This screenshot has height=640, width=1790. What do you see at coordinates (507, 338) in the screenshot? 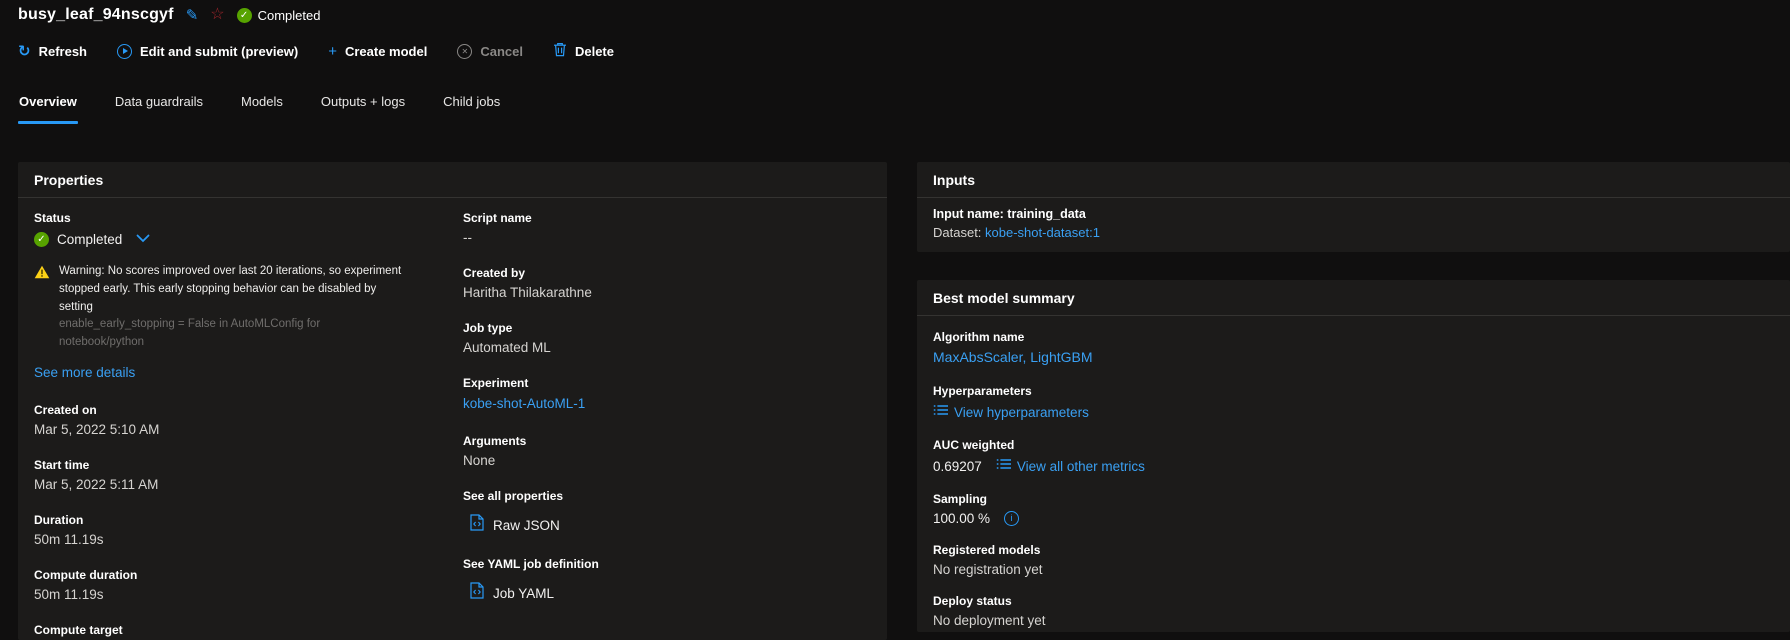
I see `job-type-field: Job type Automated ML` at bounding box center [507, 338].